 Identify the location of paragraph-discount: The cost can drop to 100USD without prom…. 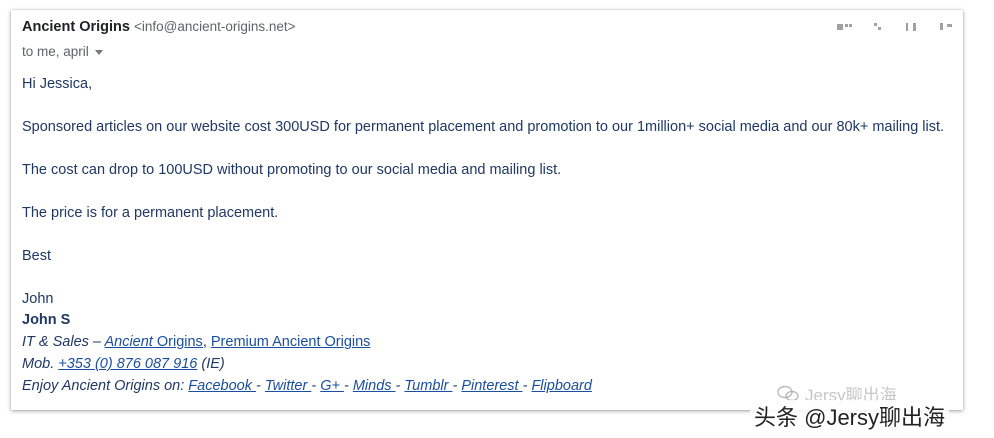
(292, 170).